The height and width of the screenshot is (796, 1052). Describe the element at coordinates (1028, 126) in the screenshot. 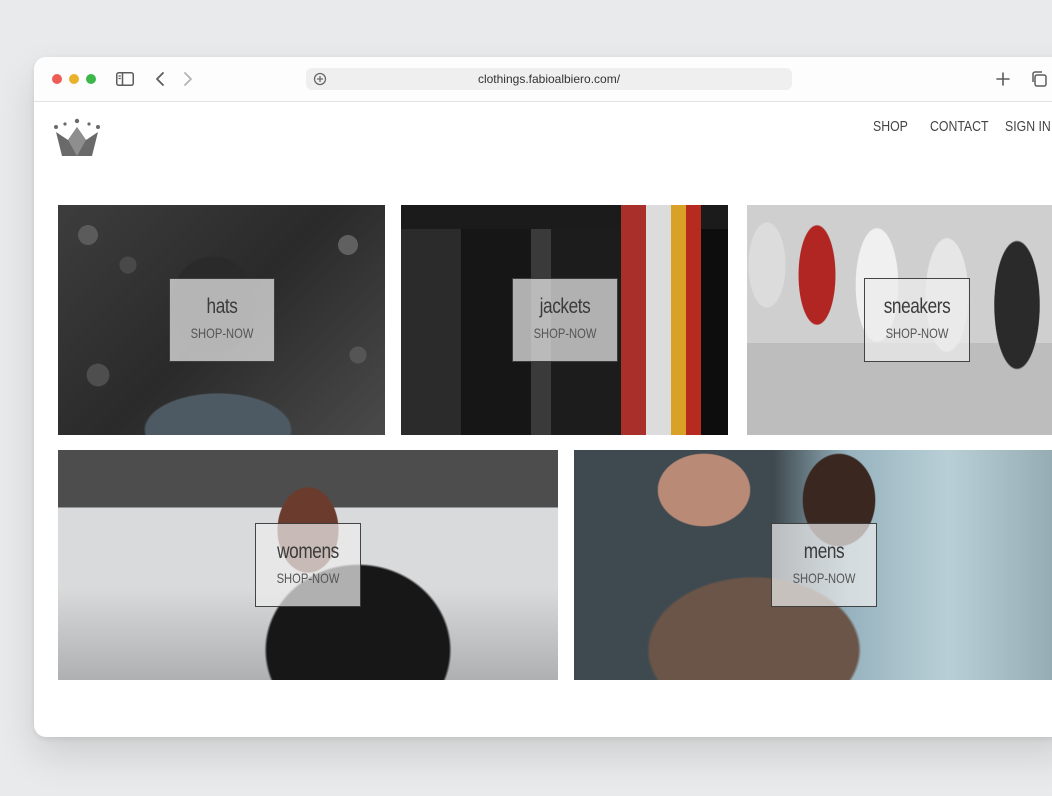

I see `nav-sign-in-link: SIGN IN` at that location.